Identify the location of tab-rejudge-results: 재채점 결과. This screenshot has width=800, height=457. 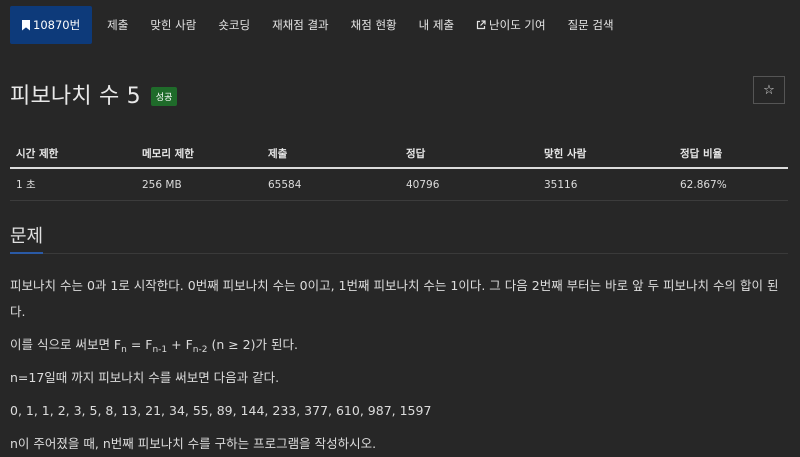
(300, 25).